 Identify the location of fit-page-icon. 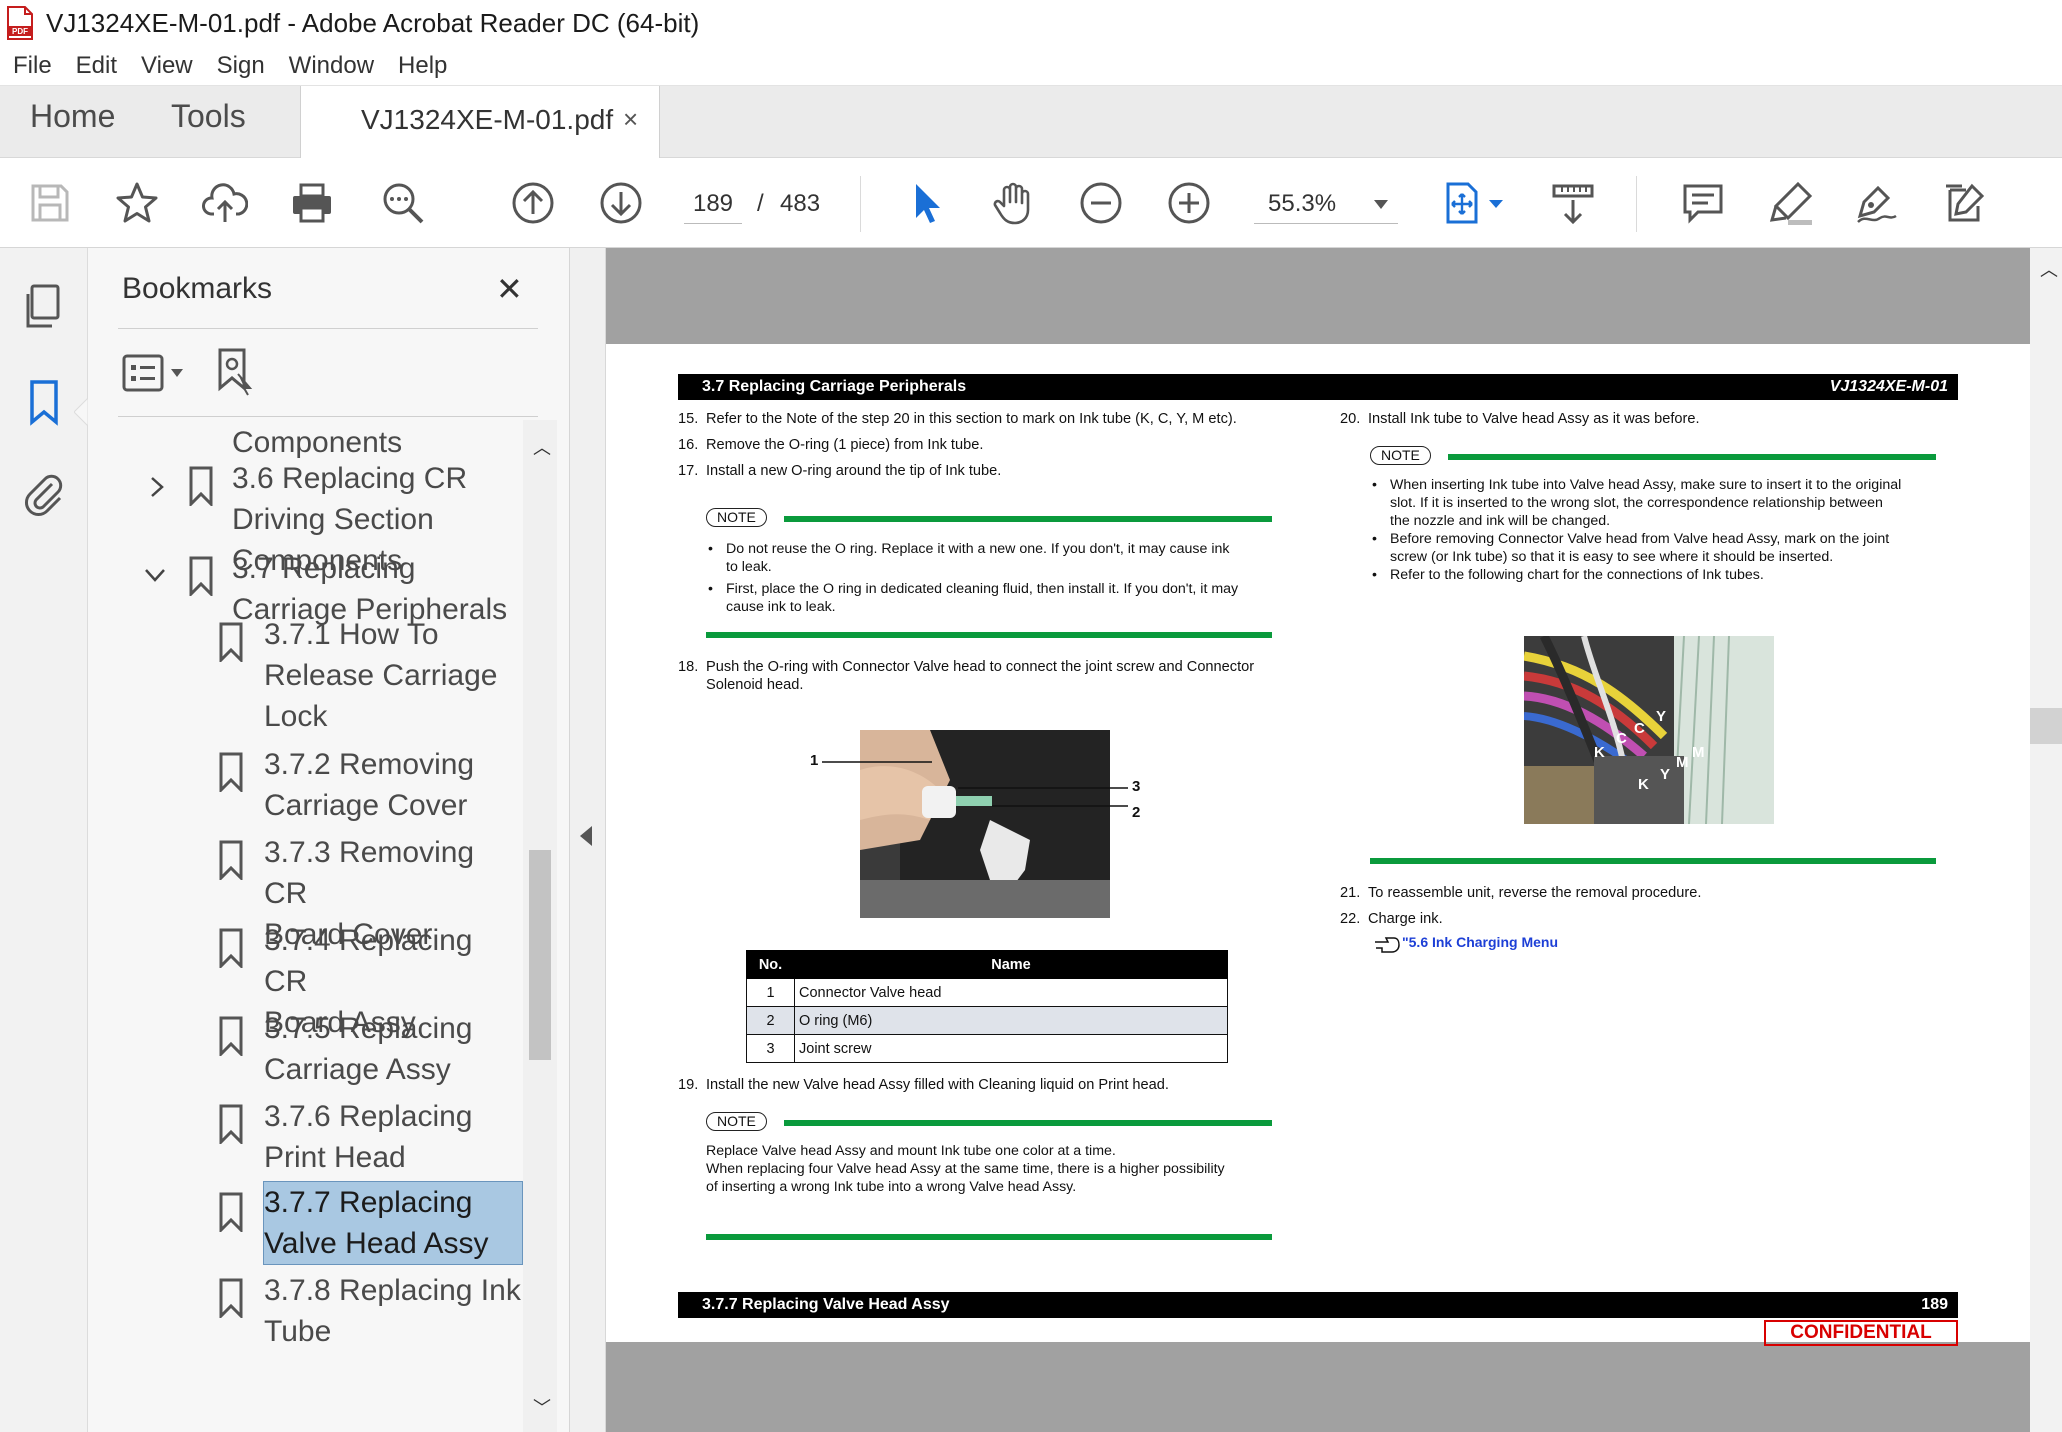
(1463, 203).